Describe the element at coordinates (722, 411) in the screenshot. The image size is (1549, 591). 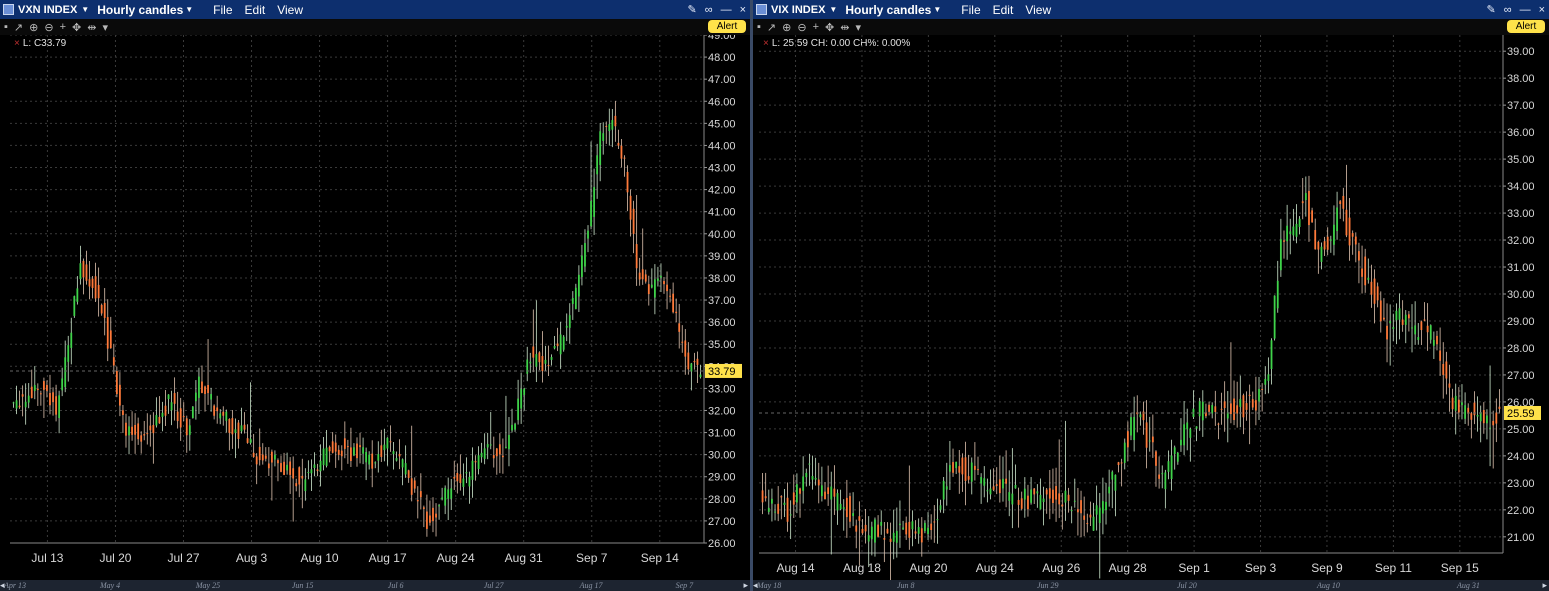
I see `y-tick-label: 32.00` at that location.